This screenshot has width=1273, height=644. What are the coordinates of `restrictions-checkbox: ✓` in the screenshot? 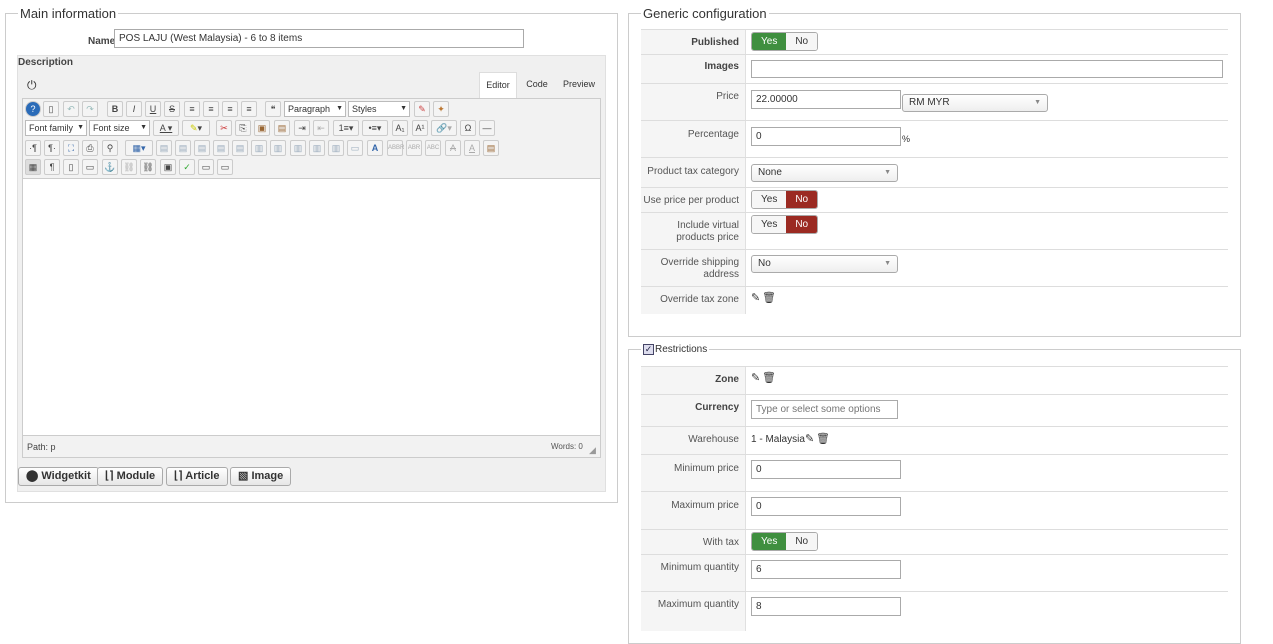 It's located at (648, 349).